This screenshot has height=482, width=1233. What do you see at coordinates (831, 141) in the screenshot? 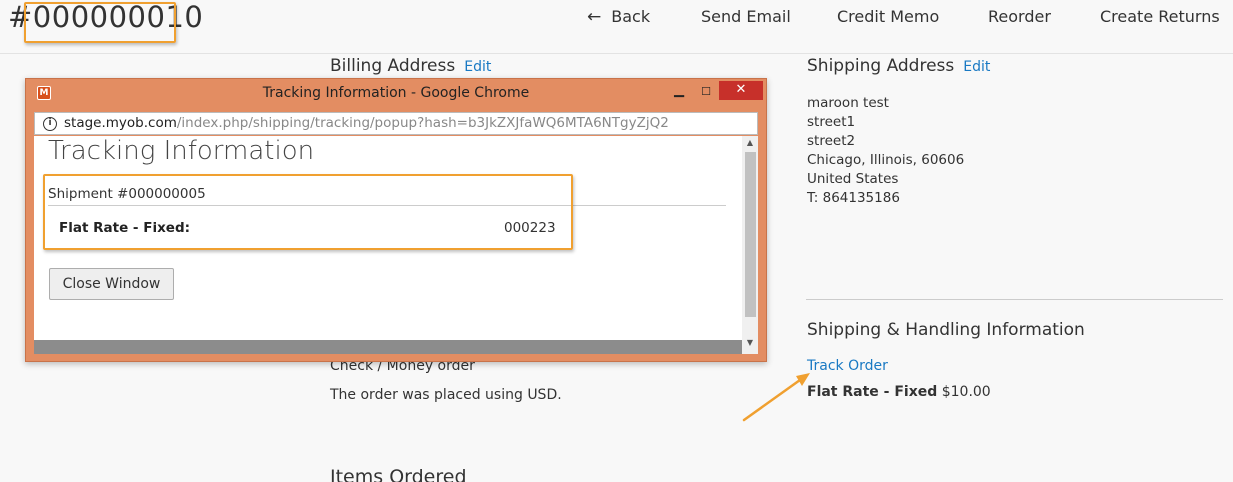
I see `address-line: street2` at bounding box center [831, 141].